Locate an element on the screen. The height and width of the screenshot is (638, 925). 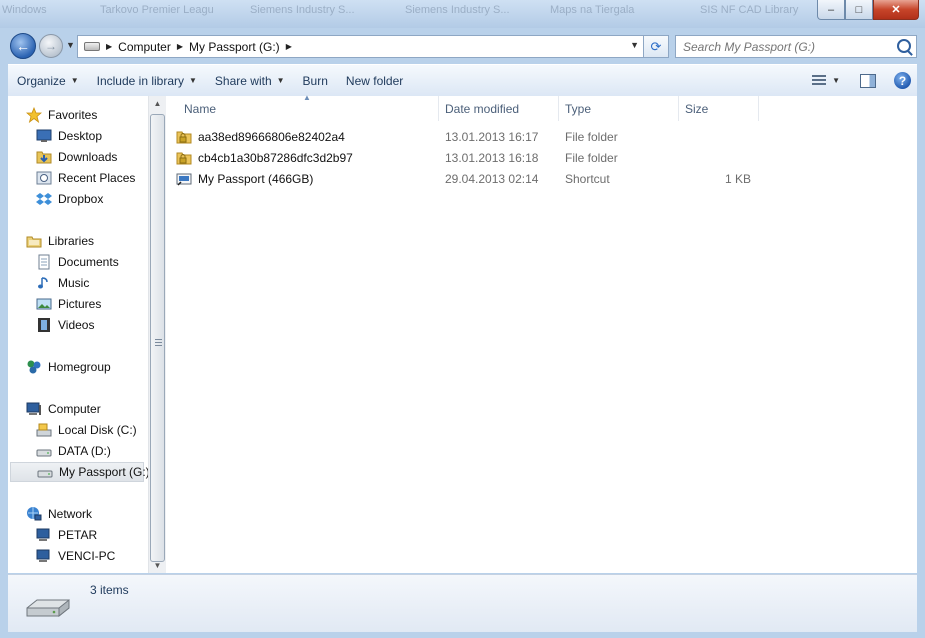
window-controls: – □ ✕ is located at coordinates (868, 10).